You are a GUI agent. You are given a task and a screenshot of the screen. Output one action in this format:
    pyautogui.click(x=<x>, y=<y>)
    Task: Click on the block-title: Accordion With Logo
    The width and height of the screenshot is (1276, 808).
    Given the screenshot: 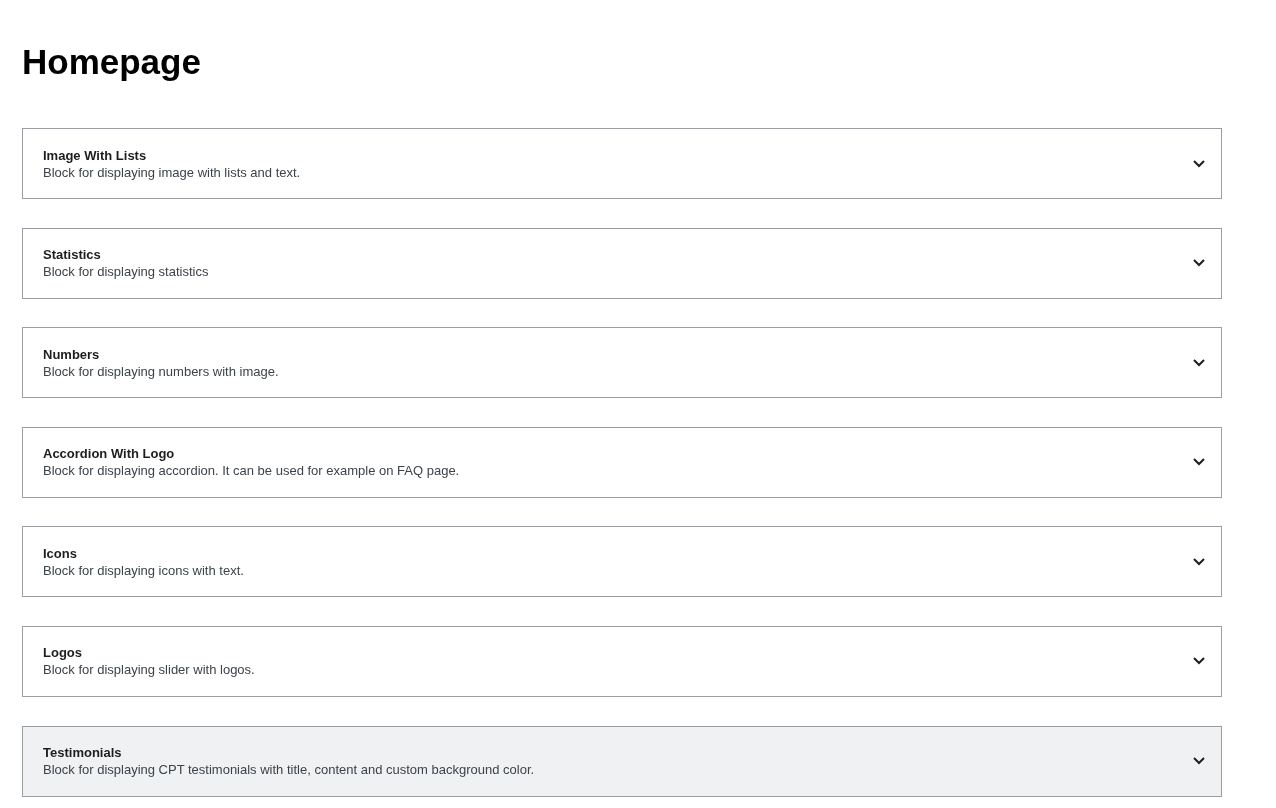 What is the action you would take?
    pyautogui.click(x=109, y=454)
    